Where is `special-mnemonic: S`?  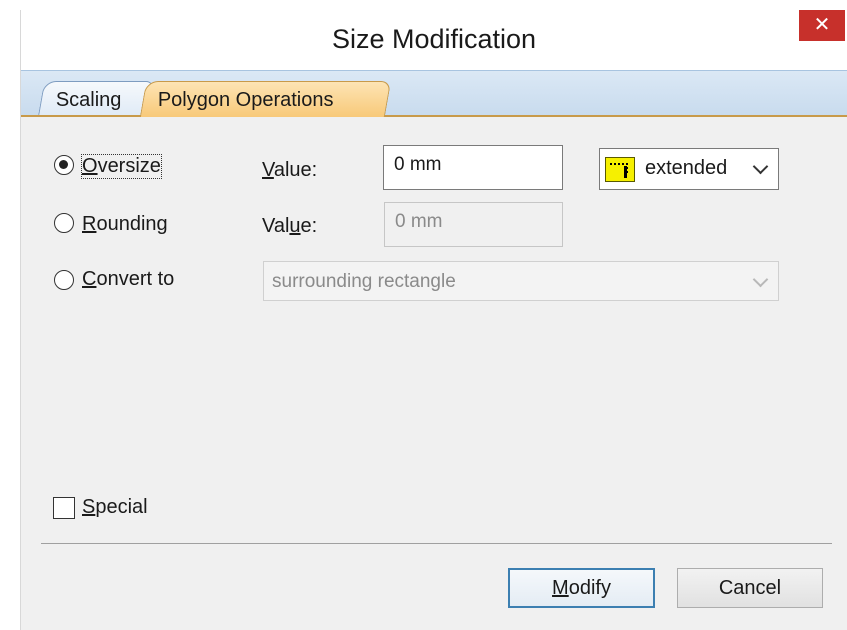
special-mnemonic: S is located at coordinates (89, 507).